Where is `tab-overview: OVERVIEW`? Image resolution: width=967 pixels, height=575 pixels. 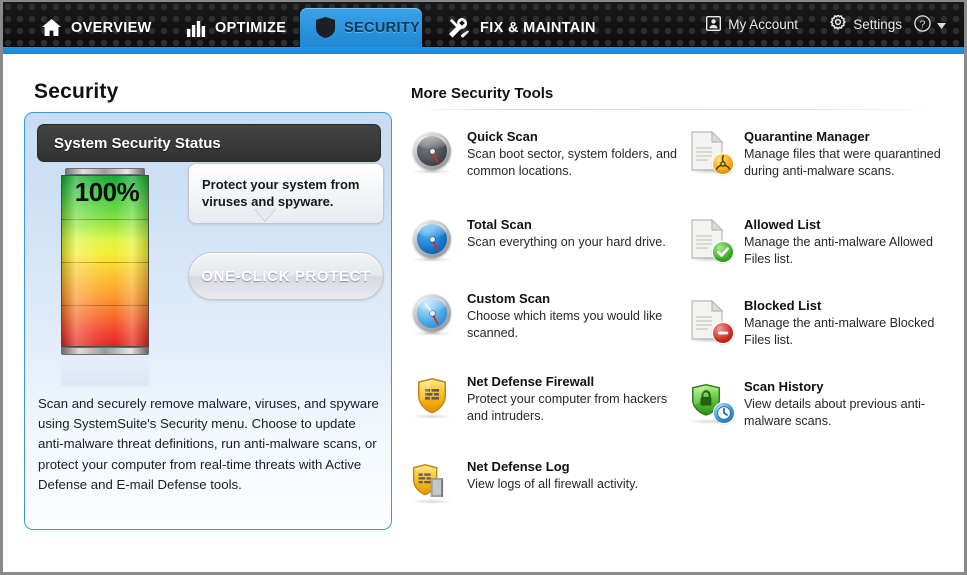 tab-overview: OVERVIEW is located at coordinates (96, 27).